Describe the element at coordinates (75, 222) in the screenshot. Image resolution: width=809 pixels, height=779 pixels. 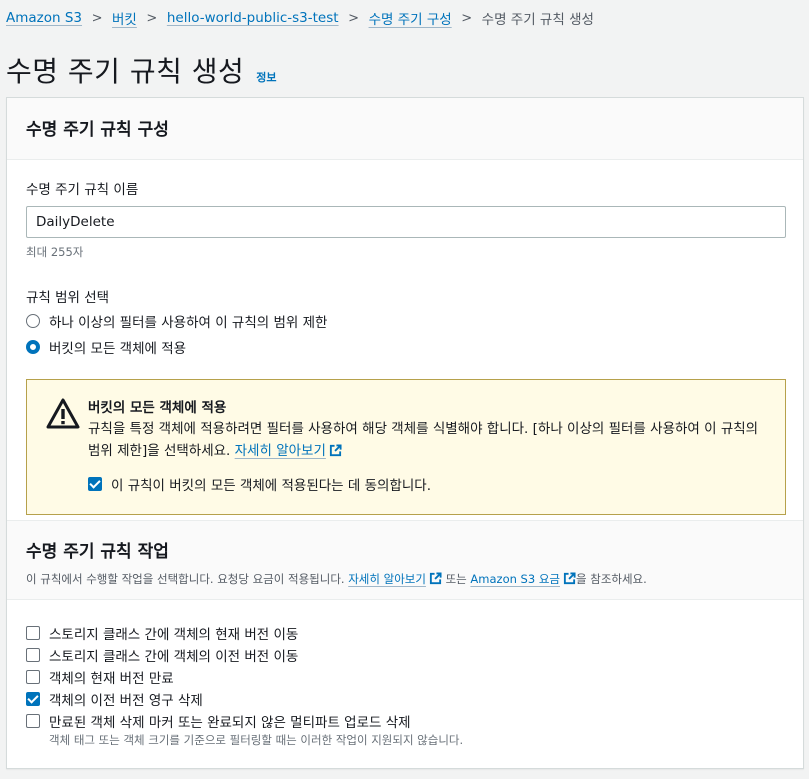
I see `rule-name-value: DailyDelete` at that location.